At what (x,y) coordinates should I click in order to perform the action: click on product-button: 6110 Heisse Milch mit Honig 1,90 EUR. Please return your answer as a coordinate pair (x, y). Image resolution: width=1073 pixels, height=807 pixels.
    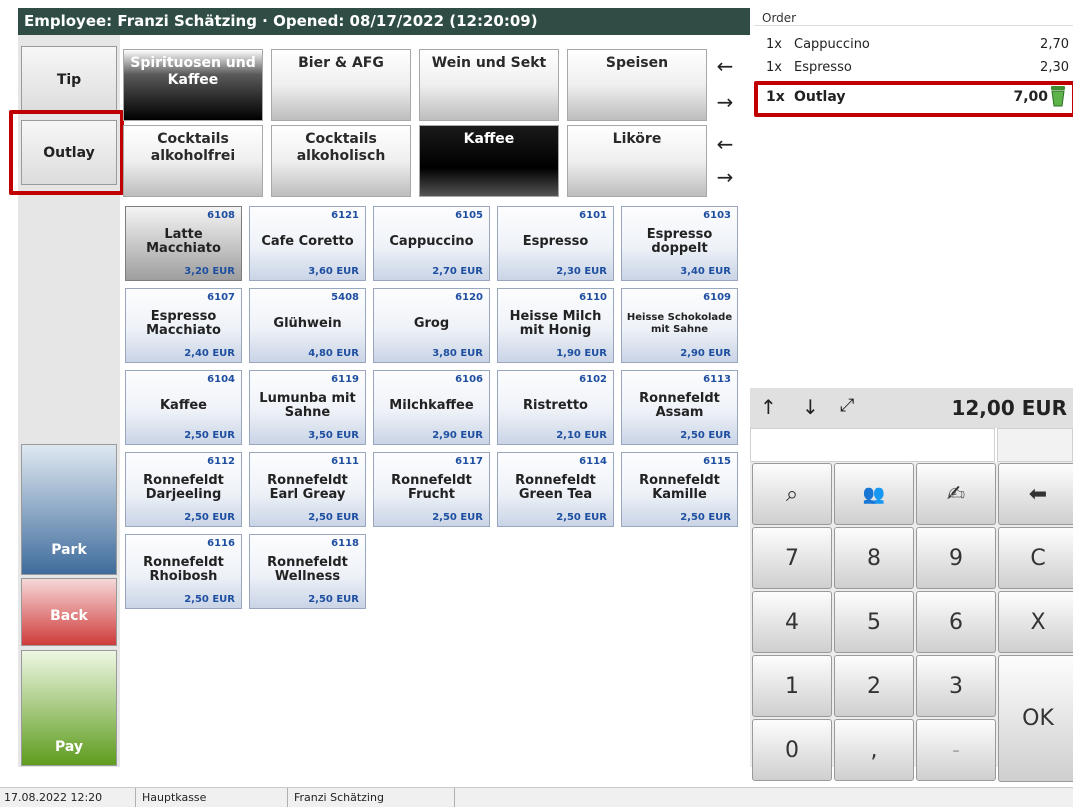
    Looking at the image, I should click on (555, 325).